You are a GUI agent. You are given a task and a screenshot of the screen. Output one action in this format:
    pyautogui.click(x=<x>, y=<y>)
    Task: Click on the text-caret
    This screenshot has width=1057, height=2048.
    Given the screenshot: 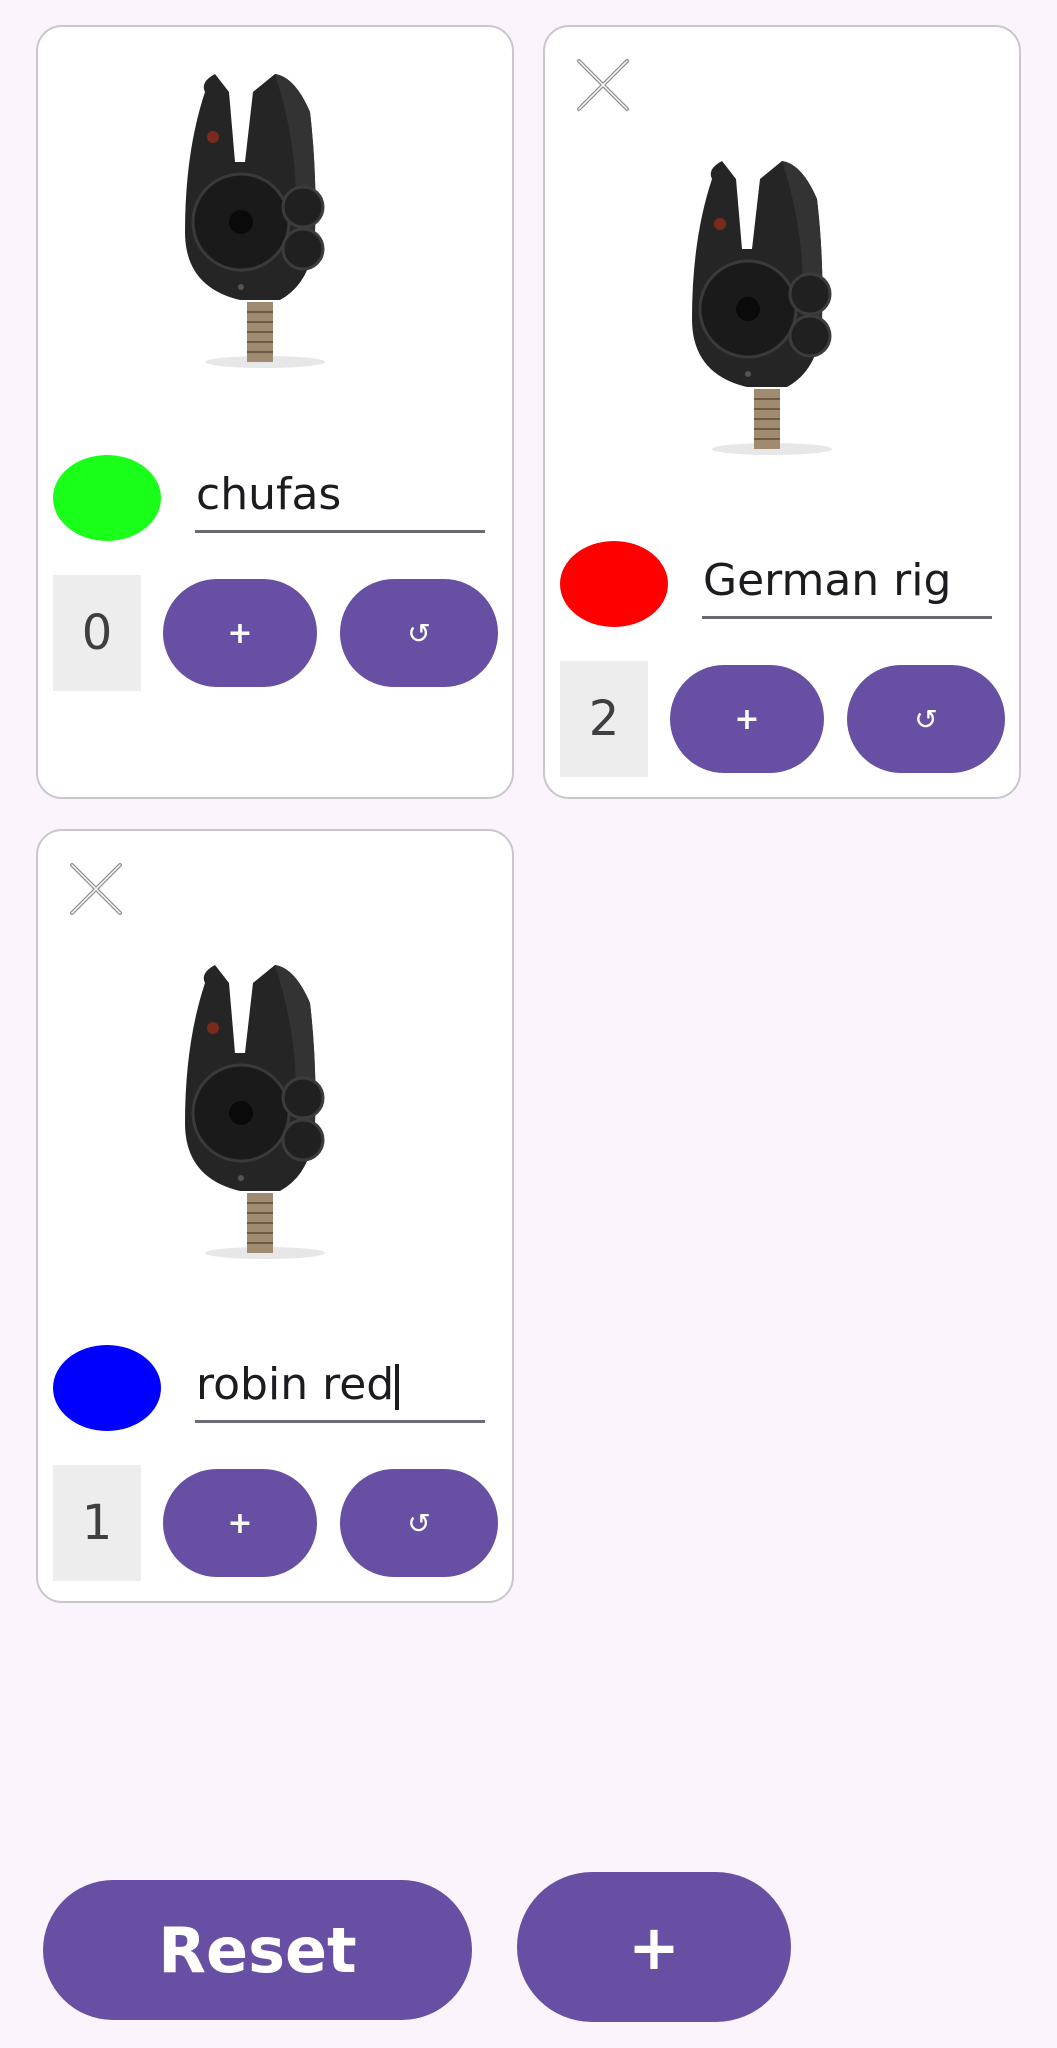 What is the action you would take?
    pyautogui.click(x=397, y=1387)
    